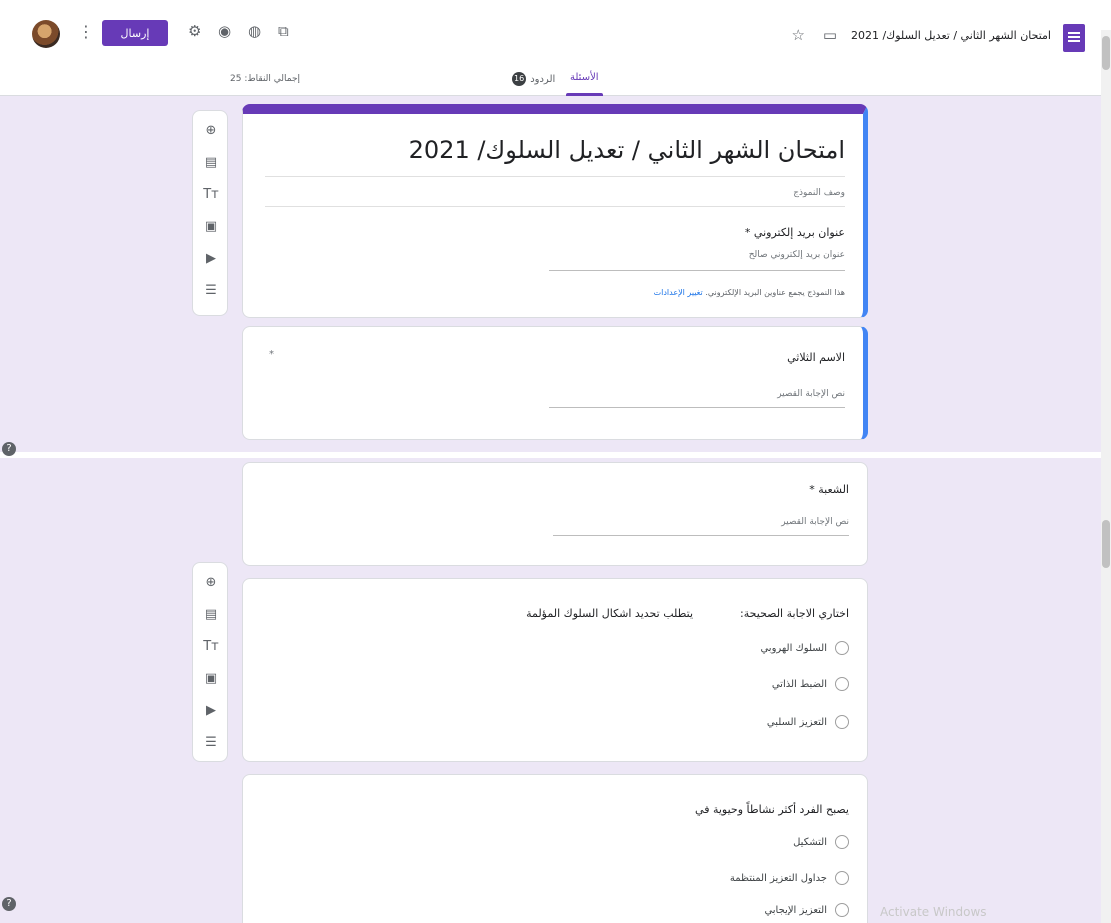 The width and height of the screenshot is (1111, 923). Describe the element at coordinates (793, 648) in the screenshot. I see `option-label: السلوك الهروبي` at that location.